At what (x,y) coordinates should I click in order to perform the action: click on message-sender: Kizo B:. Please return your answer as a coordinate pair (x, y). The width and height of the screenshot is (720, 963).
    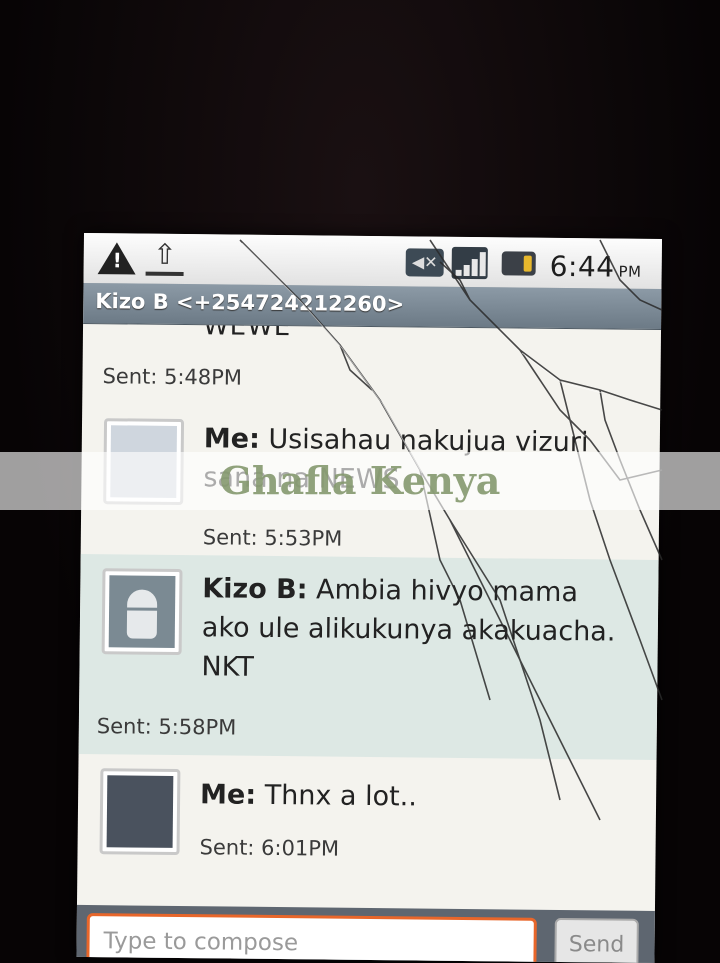
    Looking at the image, I should click on (255, 589).